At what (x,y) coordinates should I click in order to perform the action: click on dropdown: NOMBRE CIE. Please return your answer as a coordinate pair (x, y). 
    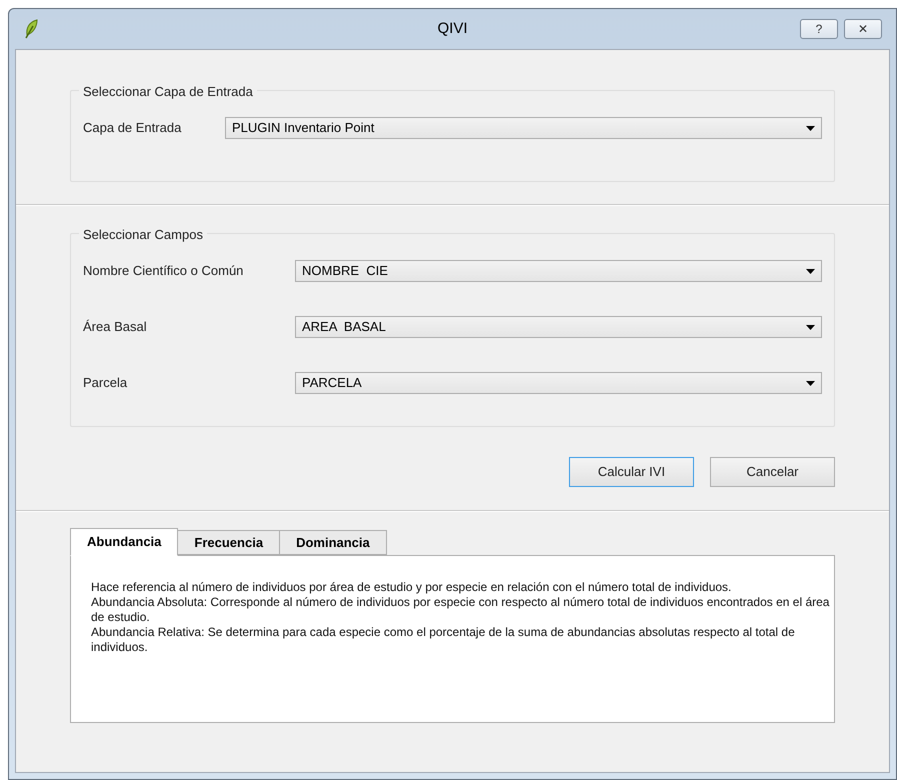
    Looking at the image, I should click on (558, 271).